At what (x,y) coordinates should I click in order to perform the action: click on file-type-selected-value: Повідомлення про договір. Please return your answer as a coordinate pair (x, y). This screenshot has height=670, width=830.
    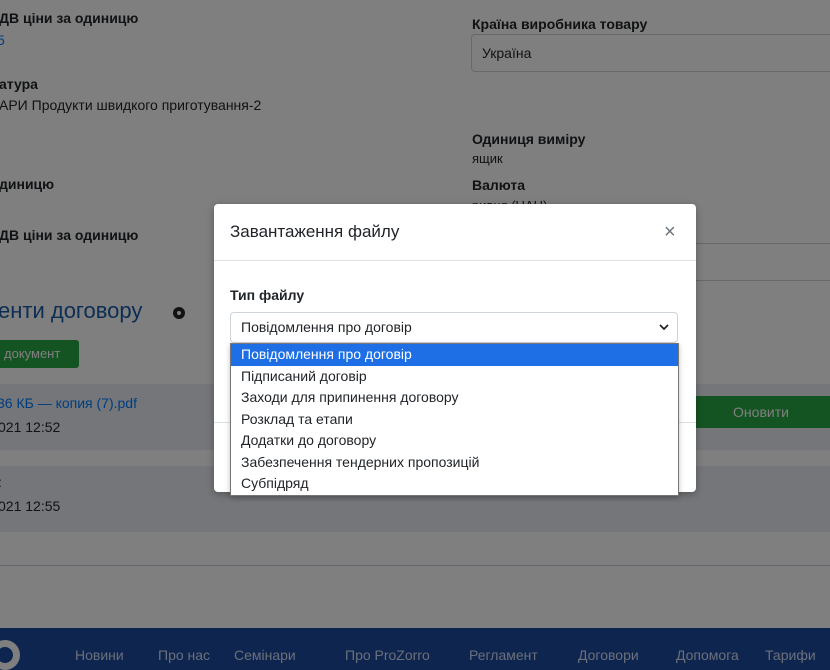
    Looking at the image, I should click on (326, 327).